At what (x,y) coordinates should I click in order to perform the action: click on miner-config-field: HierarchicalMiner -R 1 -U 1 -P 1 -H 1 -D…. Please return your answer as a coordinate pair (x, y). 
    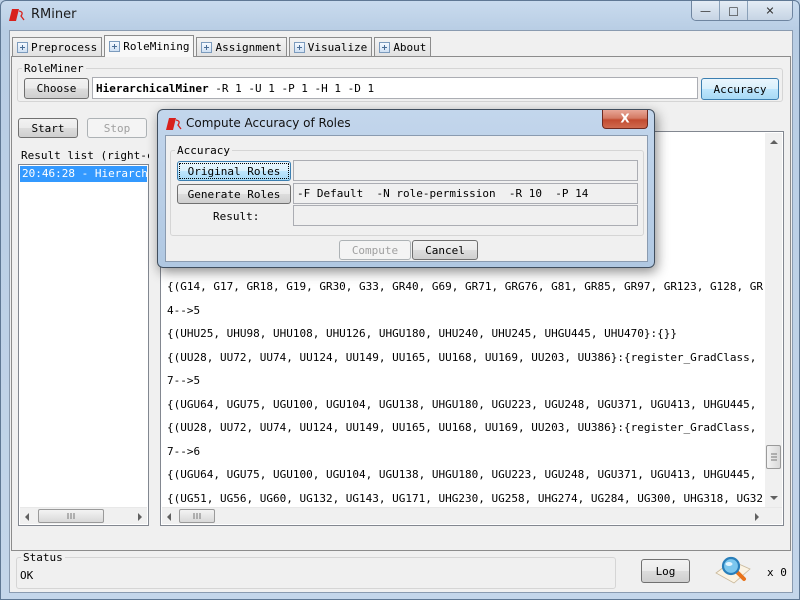
    Looking at the image, I should click on (395, 88).